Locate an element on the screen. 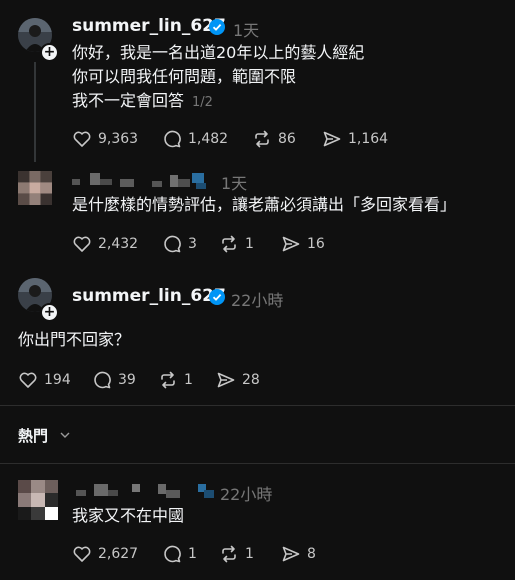 Image resolution: width=515 pixels, height=580 pixels. comment-count: 39 is located at coordinates (127, 380).